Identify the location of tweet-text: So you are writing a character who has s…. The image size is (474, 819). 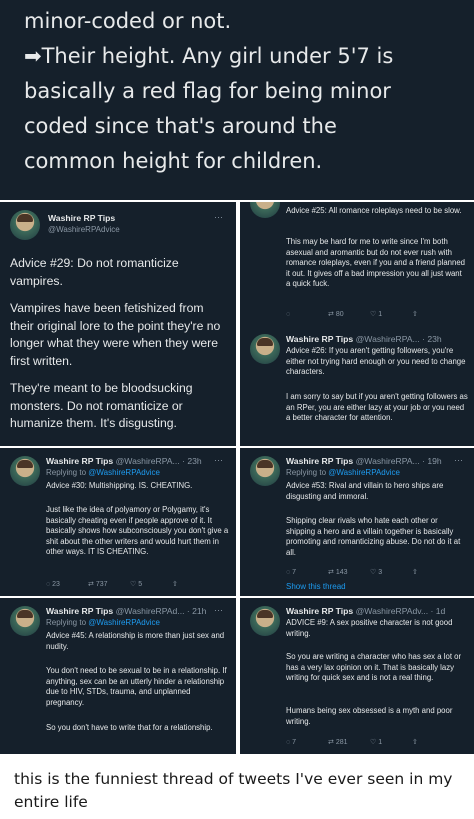
(374, 667).